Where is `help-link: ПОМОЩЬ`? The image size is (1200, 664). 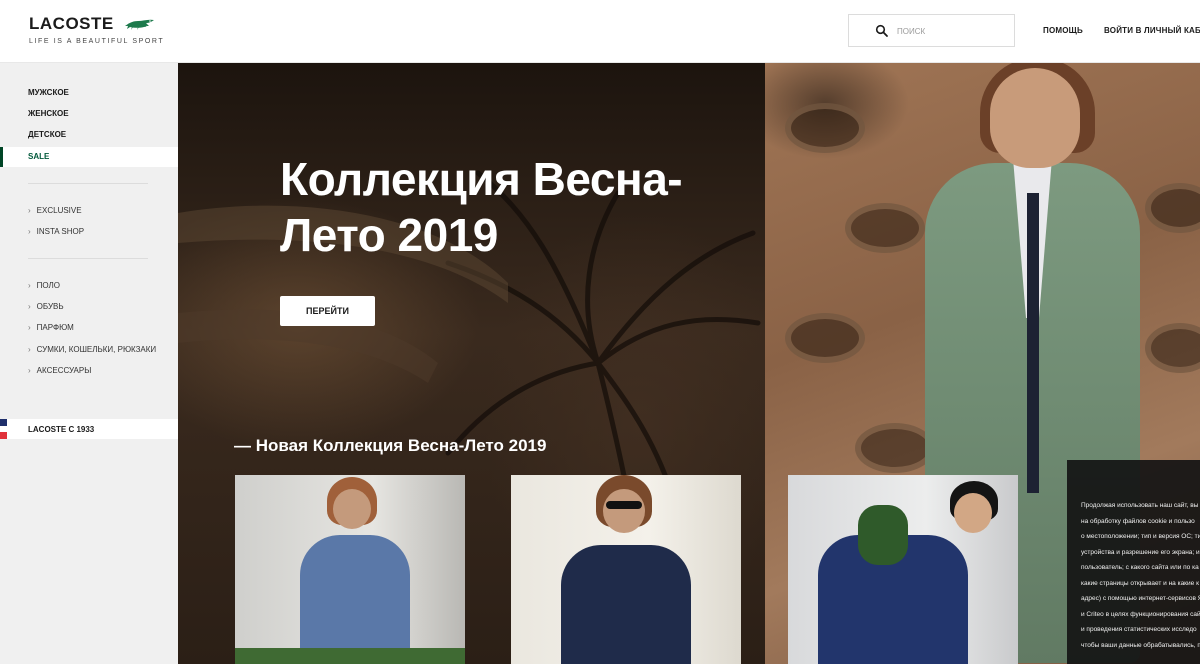 help-link: ПОМОЩЬ is located at coordinates (1063, 30).